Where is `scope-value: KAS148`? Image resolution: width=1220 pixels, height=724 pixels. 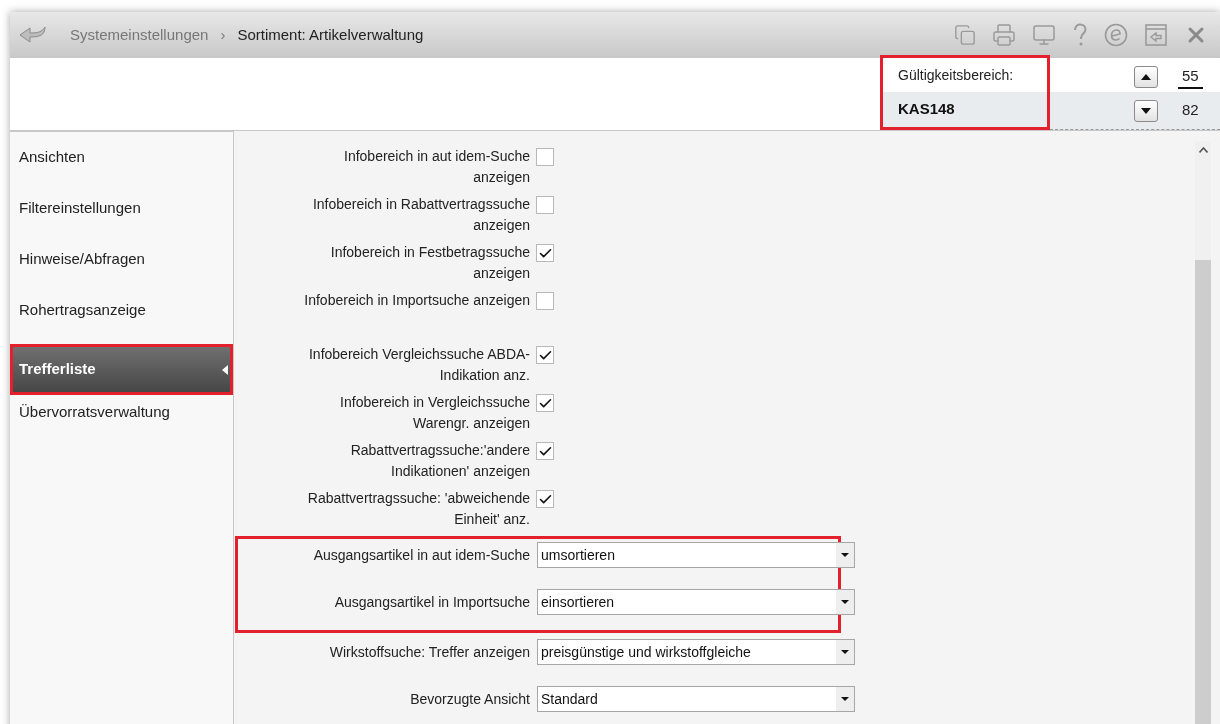 scope-value: KAS148 is located at coordinates (926, 109).